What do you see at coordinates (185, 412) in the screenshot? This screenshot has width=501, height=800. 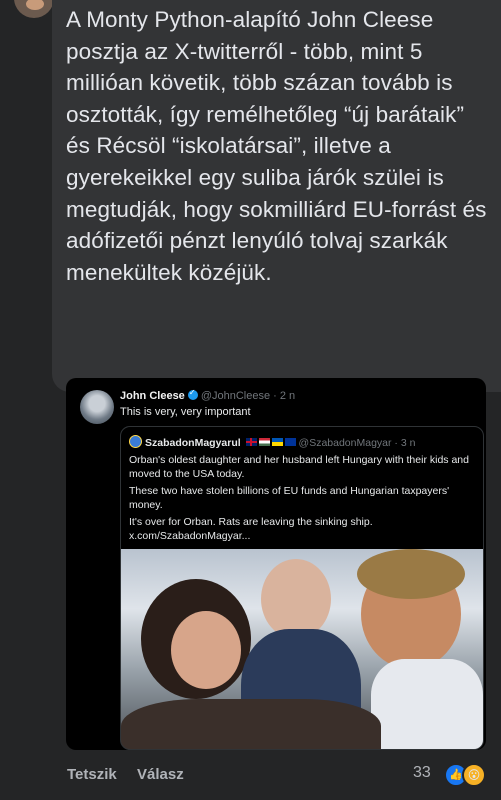 I see `tweet-text: This is very, very important` at bounding box center [185, 412].